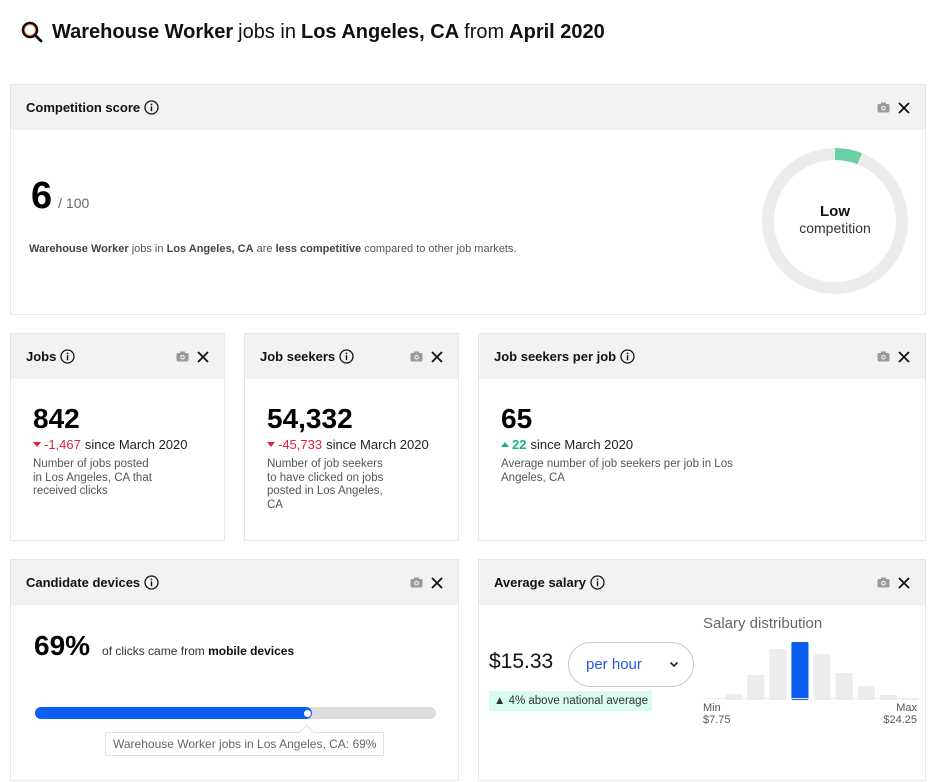  I want to click on chevron-down-icon, so click(674, 664).